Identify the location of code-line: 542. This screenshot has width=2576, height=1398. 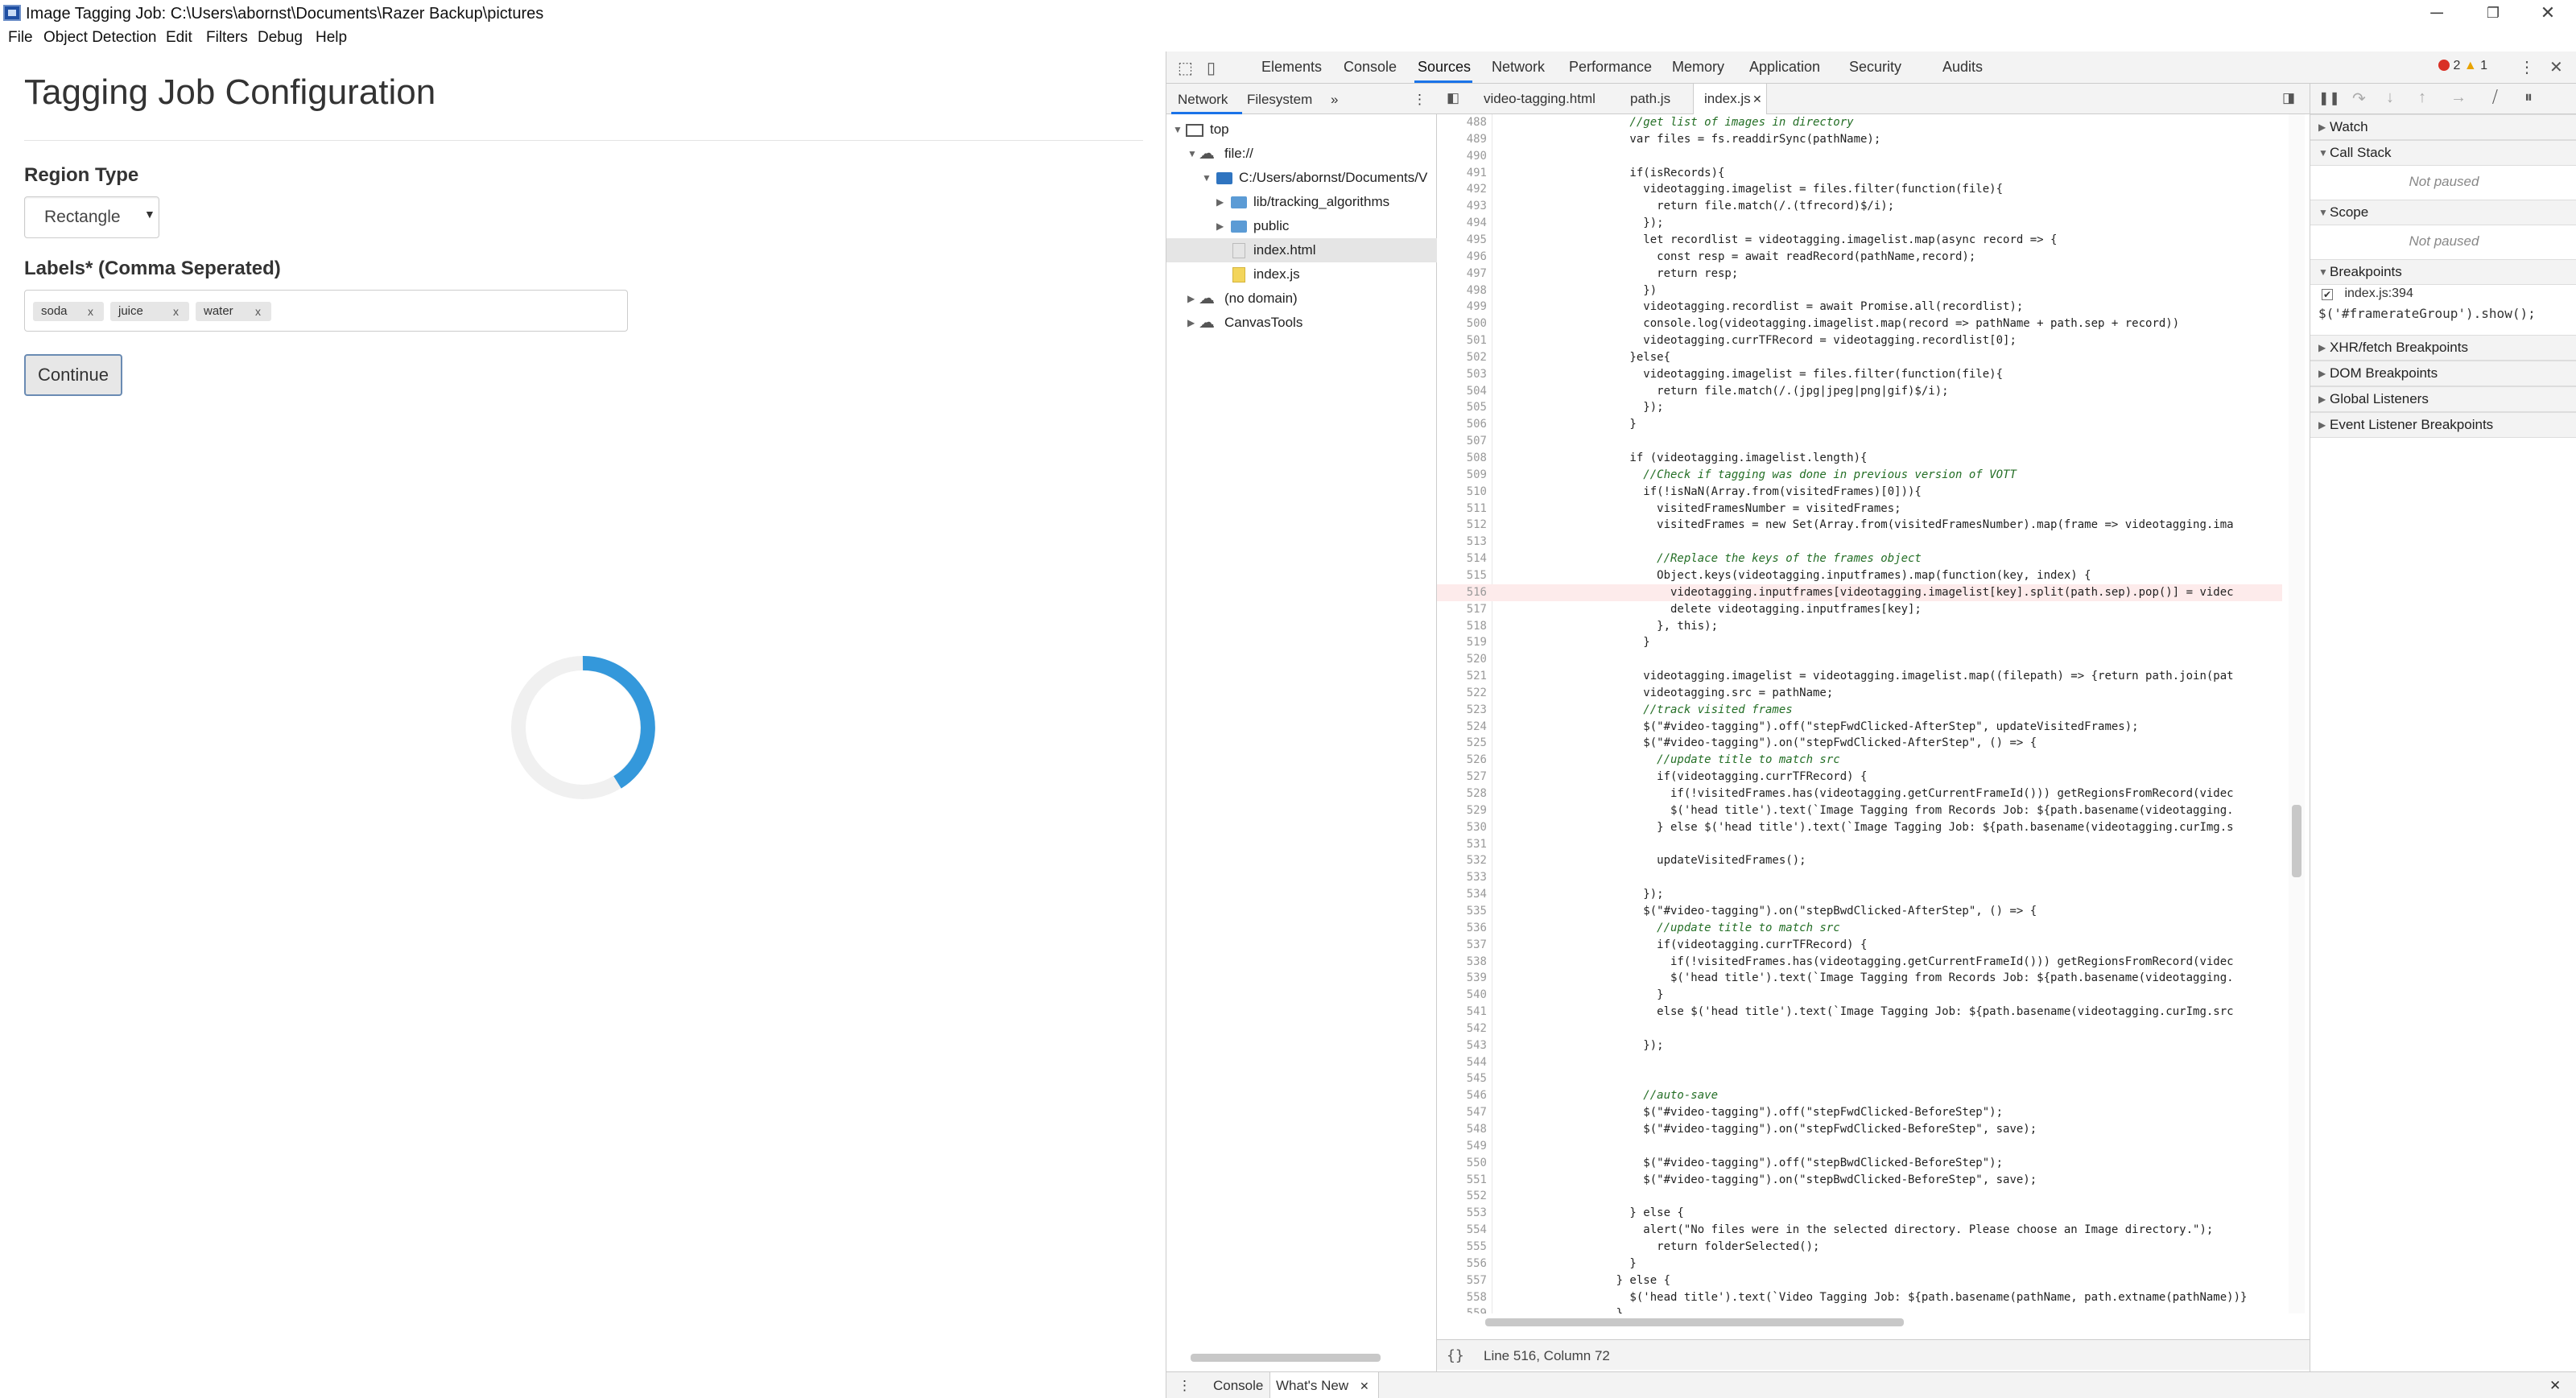
(1859, 1029).